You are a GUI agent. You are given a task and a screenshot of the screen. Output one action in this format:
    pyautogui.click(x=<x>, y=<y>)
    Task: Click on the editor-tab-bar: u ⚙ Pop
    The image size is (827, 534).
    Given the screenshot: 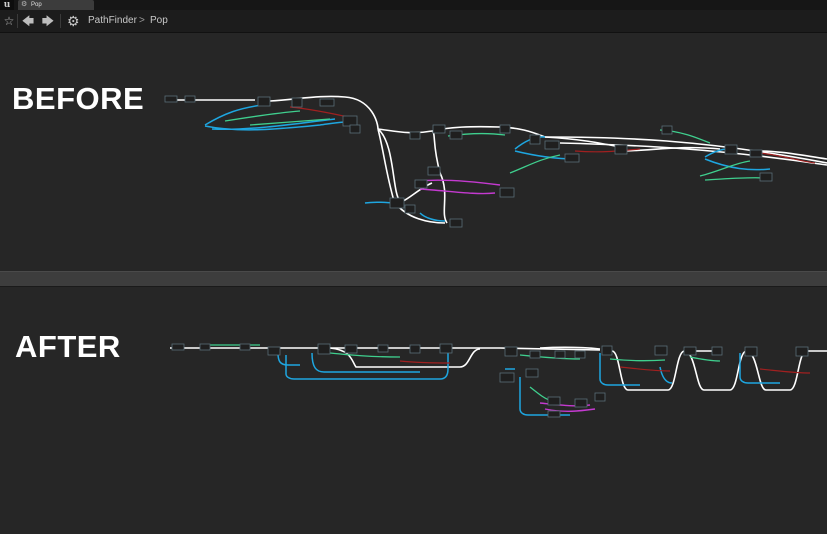 What is the action you would take?
    pyautogui.click(x=413, y=5)
    